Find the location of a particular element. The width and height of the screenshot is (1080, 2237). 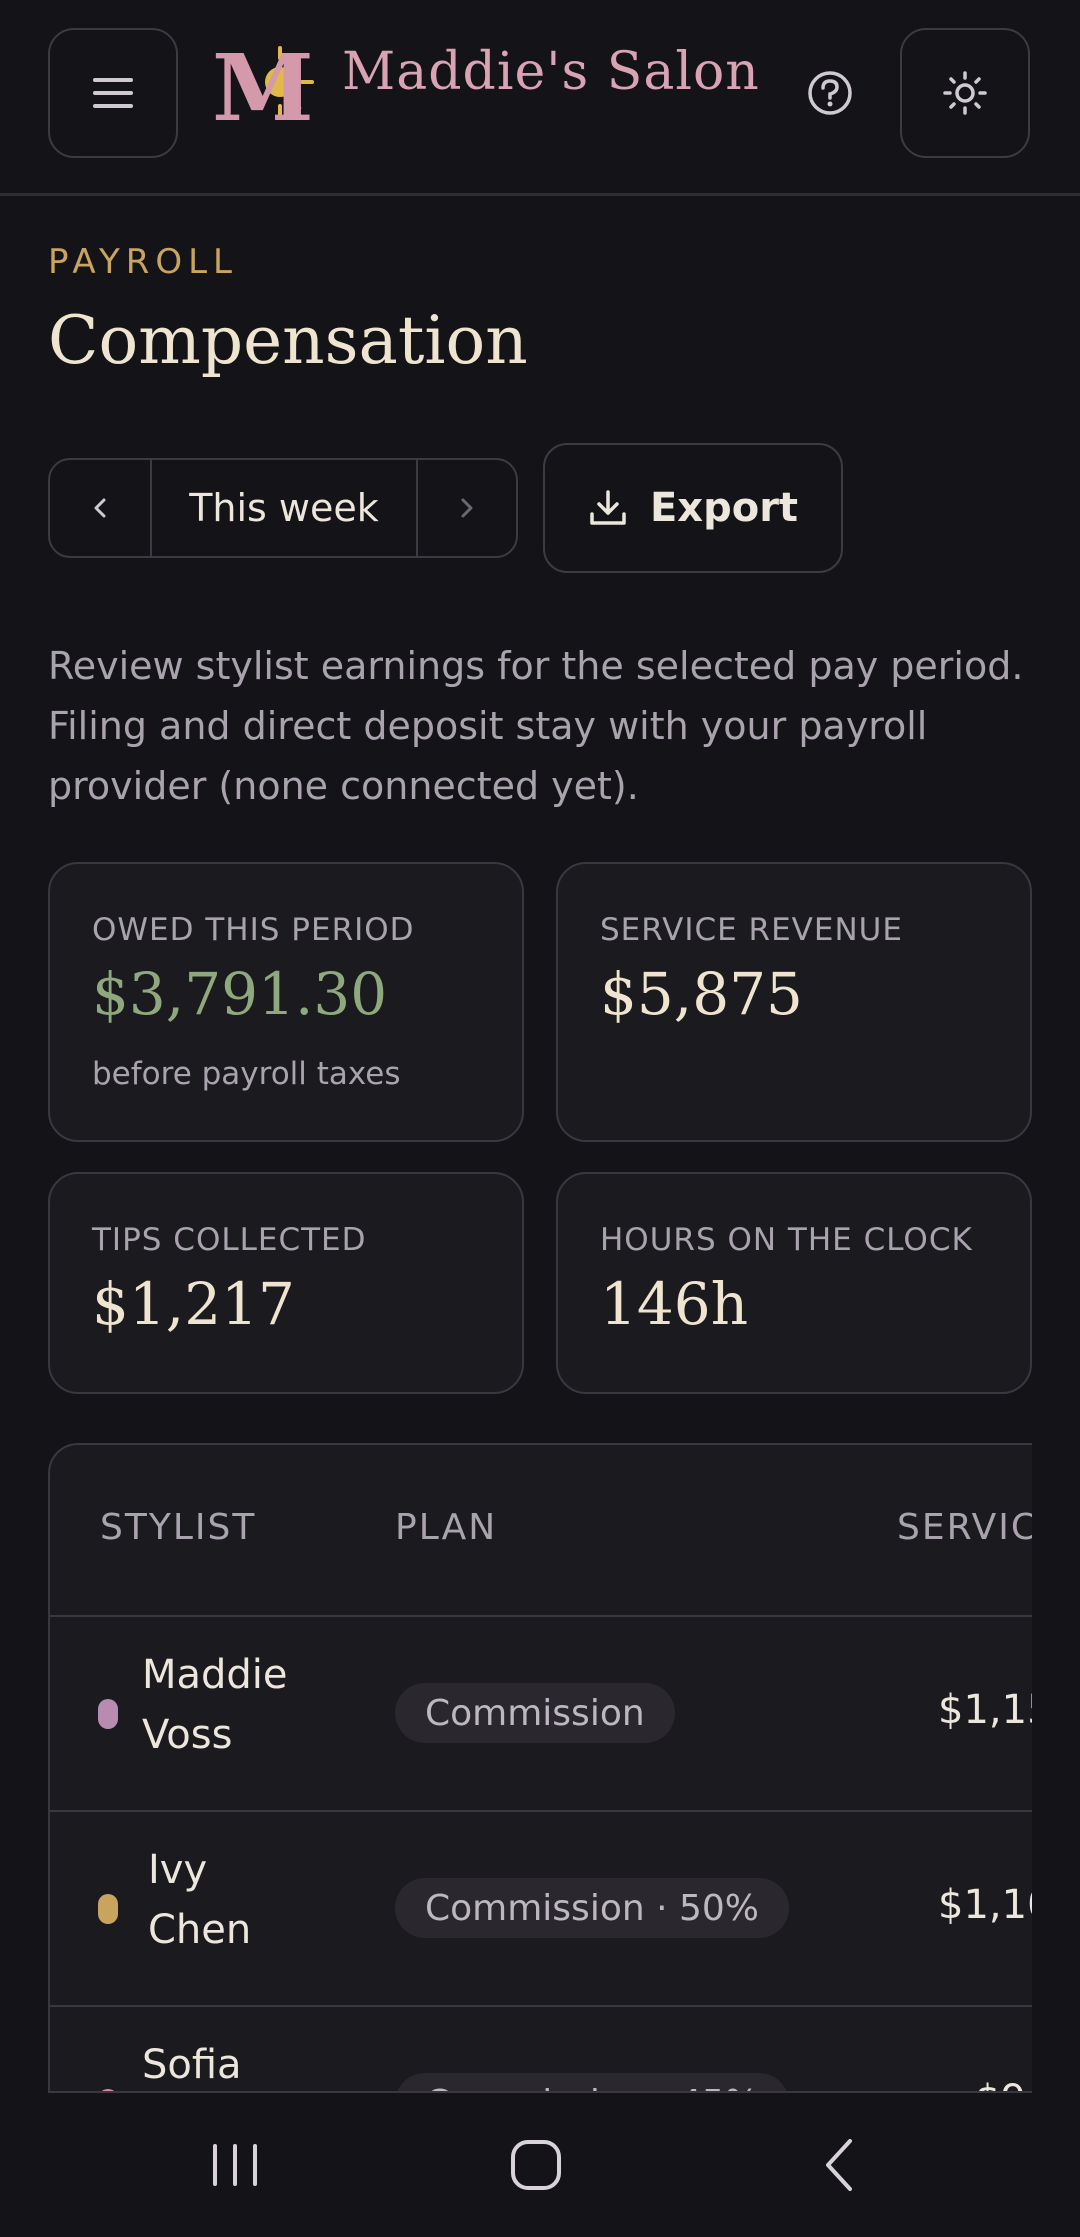

back-button is located at coordinates (840, 2165).